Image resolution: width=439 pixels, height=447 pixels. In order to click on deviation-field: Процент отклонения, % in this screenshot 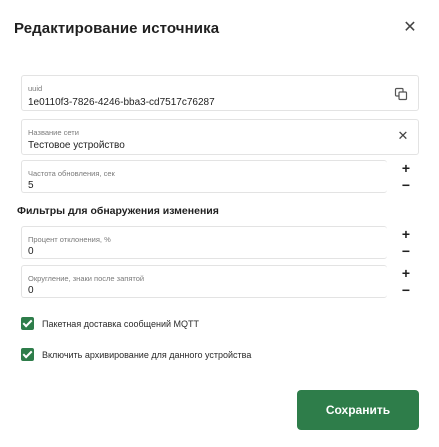, I will do `click(204, 242)`.